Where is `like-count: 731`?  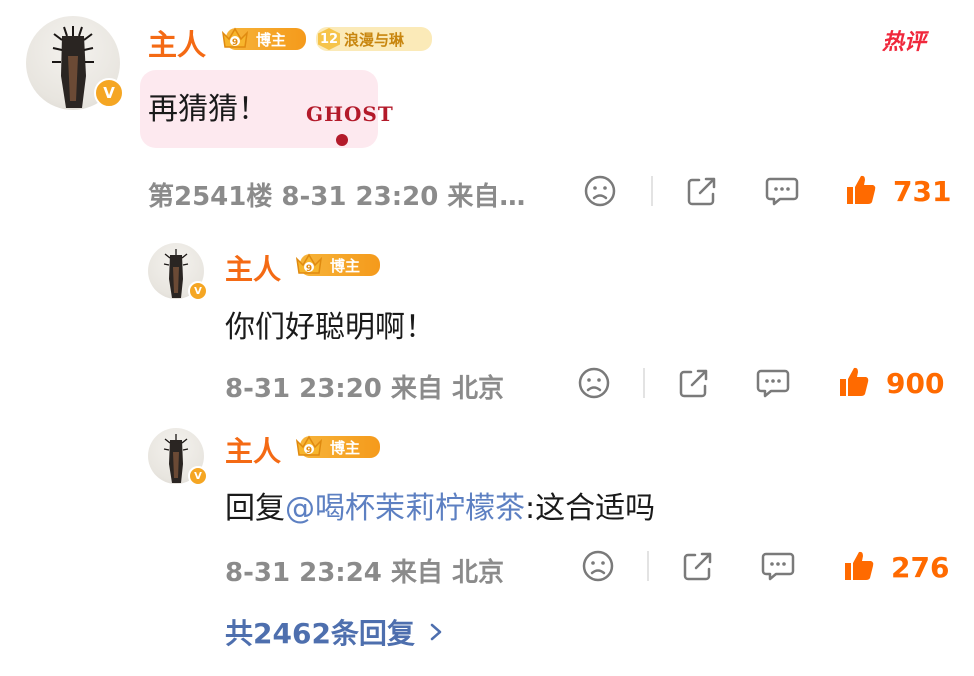
like-count: 731 is located at coordinates (922, 191).